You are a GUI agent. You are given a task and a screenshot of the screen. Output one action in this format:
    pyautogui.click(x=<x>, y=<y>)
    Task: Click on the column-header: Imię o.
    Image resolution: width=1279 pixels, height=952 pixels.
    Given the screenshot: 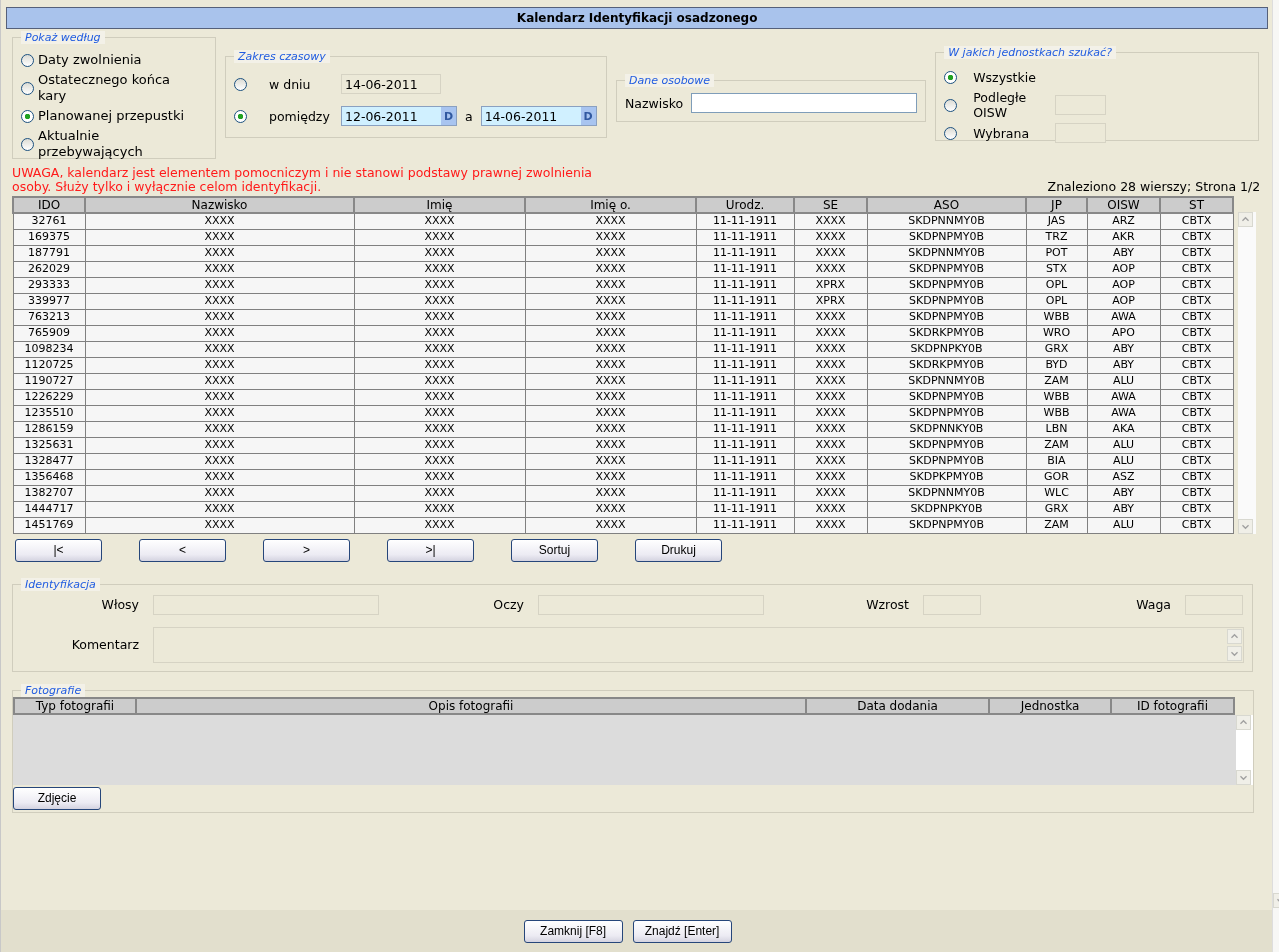 What is the action you would take?
    pyautogui.click(x=610, y=205)
    